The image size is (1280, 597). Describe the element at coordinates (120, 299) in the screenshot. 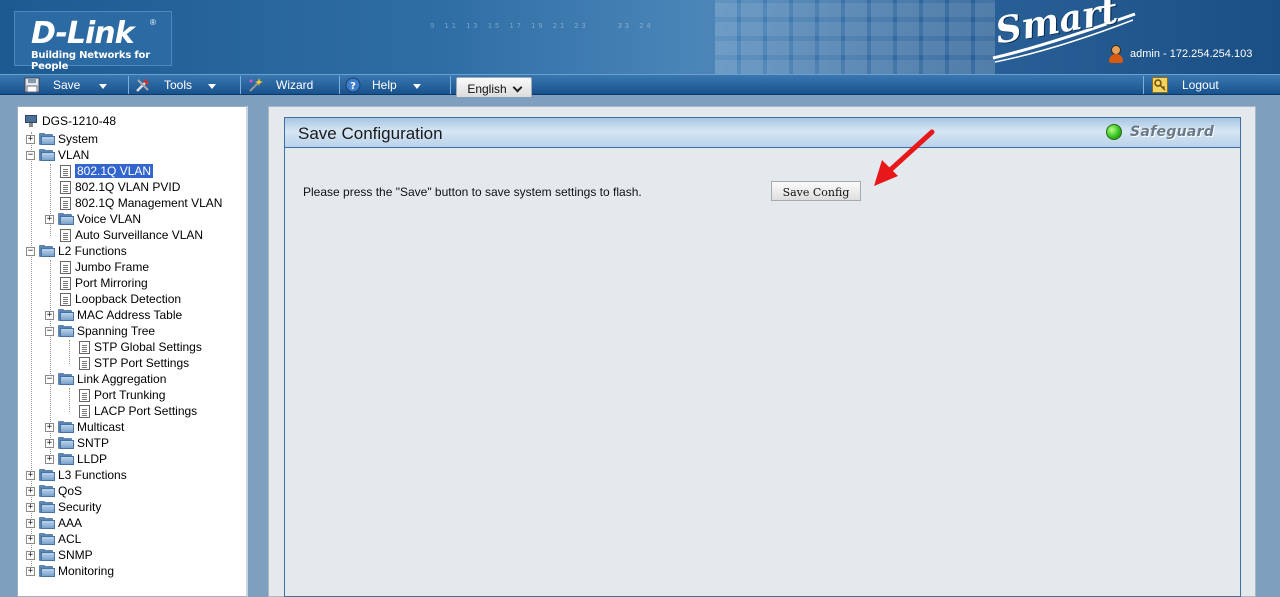

I see `tree-item-loopback-detection: Loopback Detection` at that location.